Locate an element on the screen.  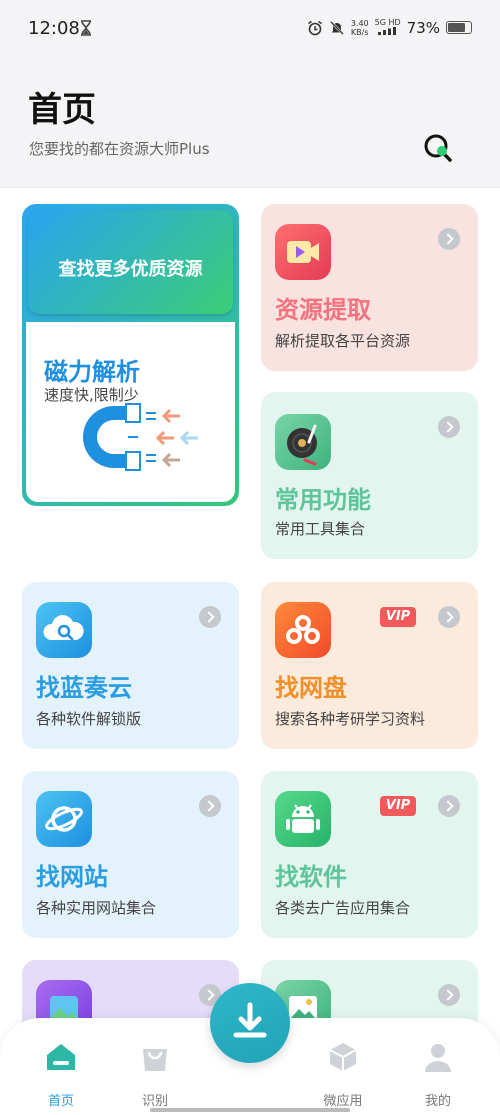
magnet-icon is located at coordinates (140, 437).